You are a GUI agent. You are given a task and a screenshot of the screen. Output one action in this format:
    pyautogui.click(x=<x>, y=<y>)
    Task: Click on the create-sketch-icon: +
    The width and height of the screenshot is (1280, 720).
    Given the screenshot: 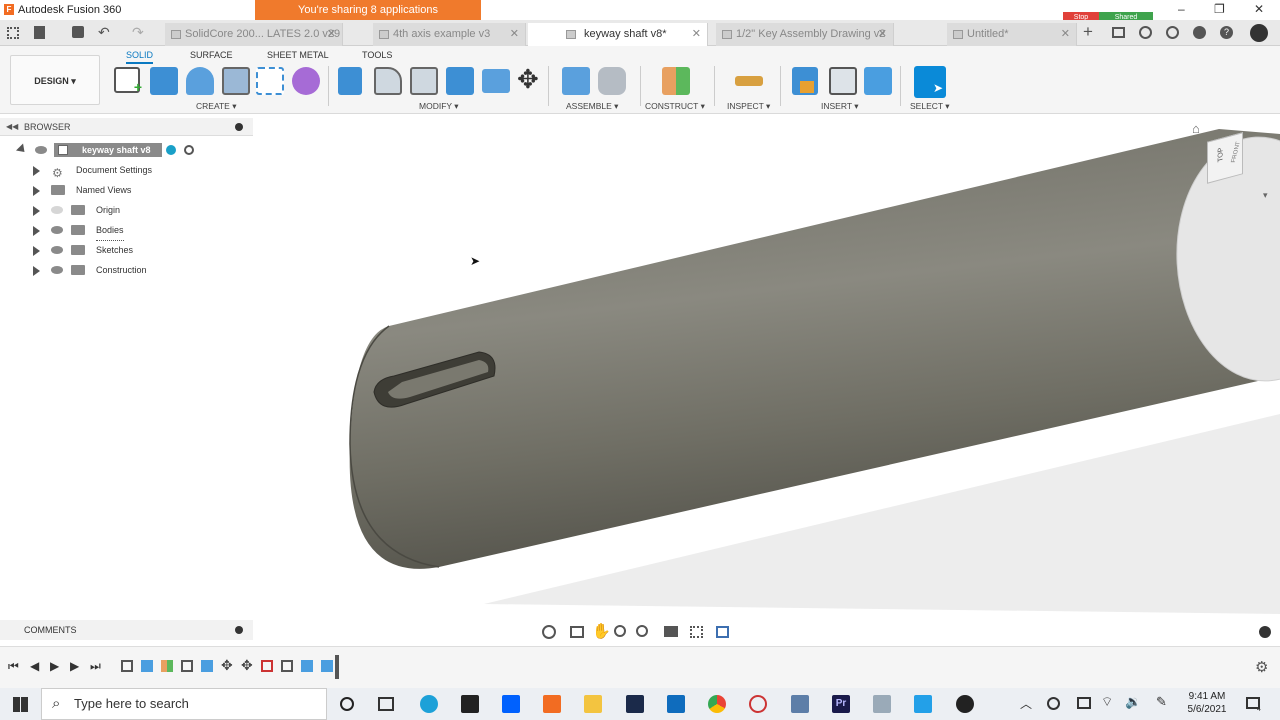 What is the action you would take?
    pyautogui.click(x=128, y=81)
    